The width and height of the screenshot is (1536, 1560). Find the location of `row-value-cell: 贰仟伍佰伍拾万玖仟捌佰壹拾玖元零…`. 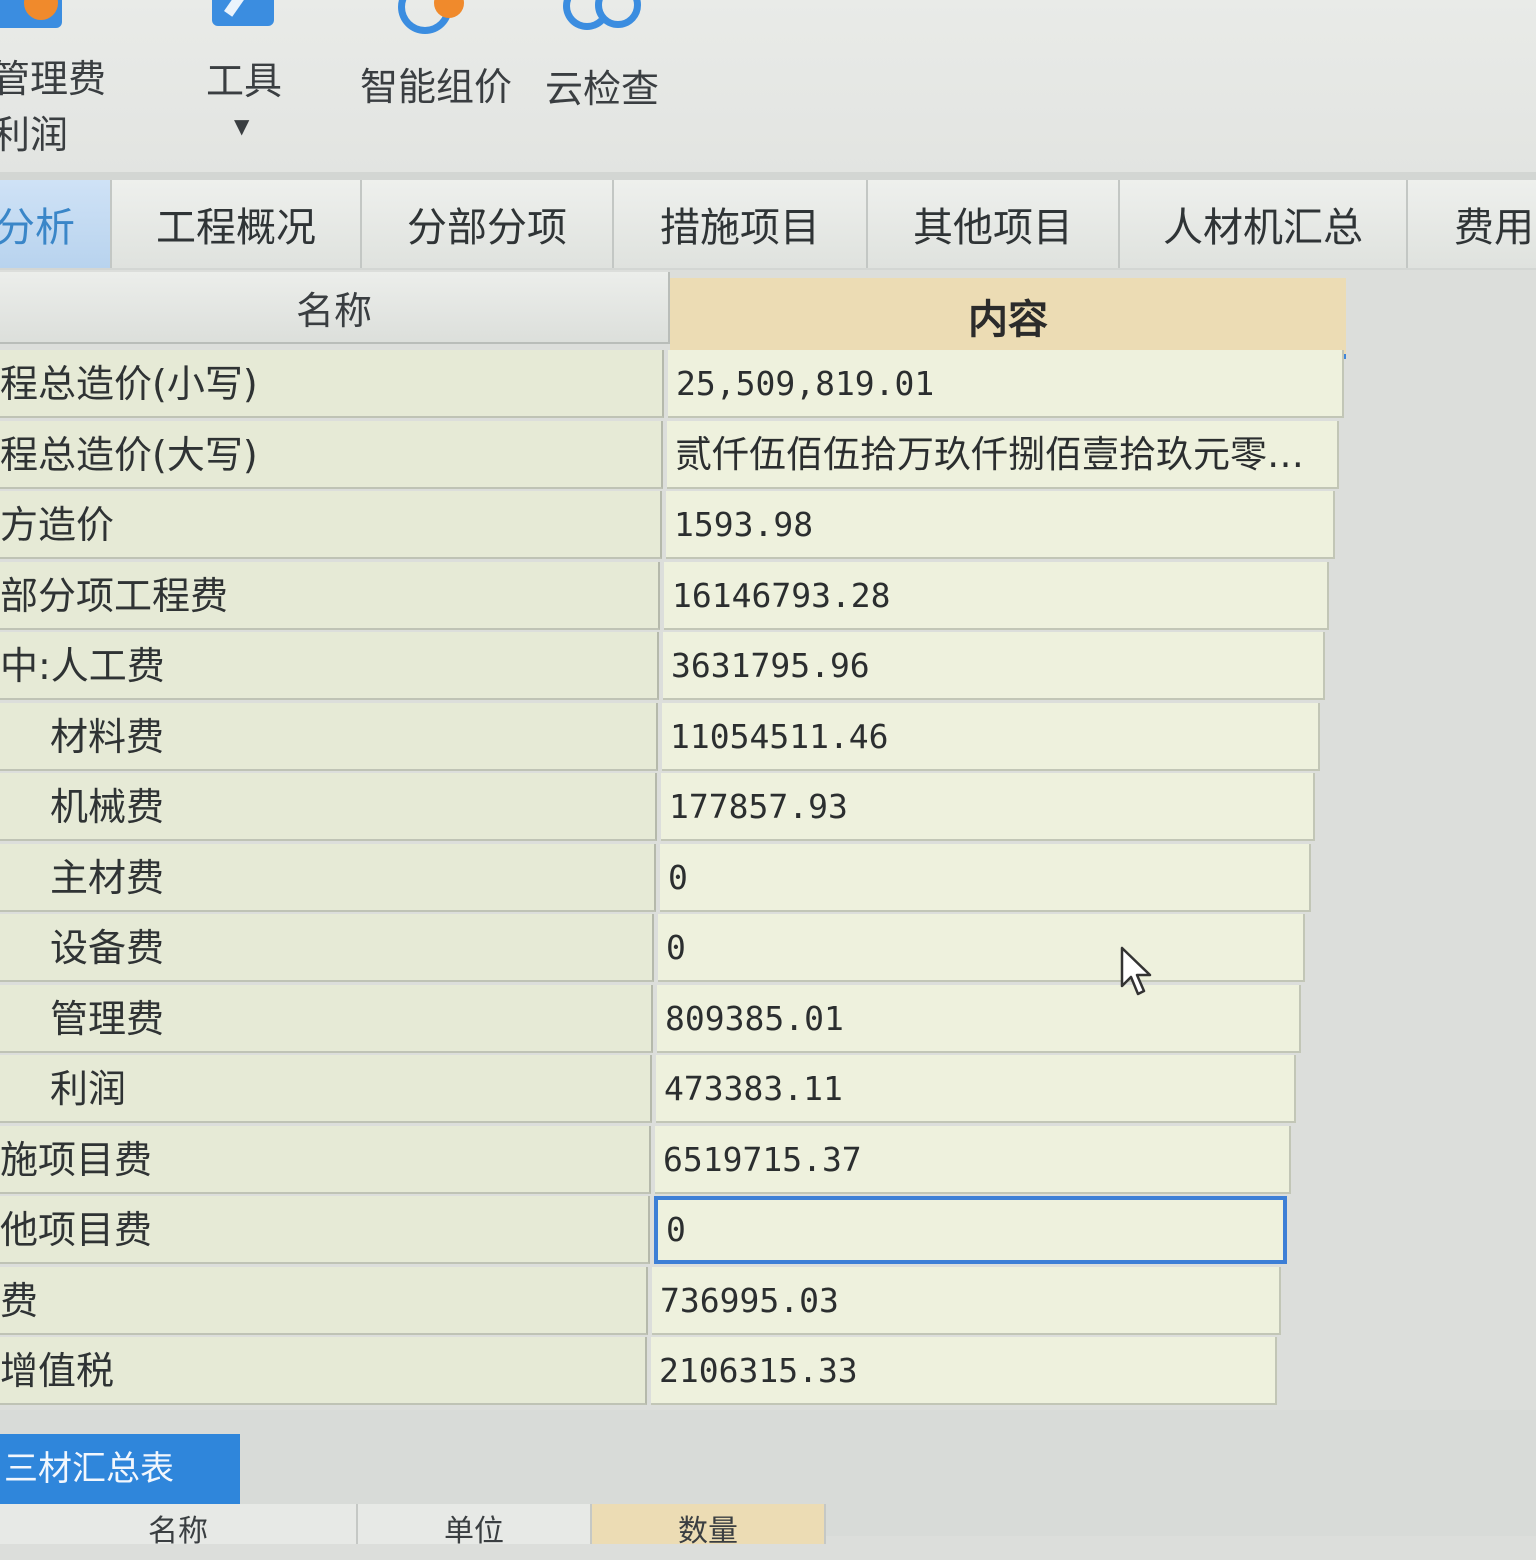

row-value-cell: 贰仟伍佰伍拾万玖仟捌佰壹拾玖元零… is located at coordinates (1003, 454).